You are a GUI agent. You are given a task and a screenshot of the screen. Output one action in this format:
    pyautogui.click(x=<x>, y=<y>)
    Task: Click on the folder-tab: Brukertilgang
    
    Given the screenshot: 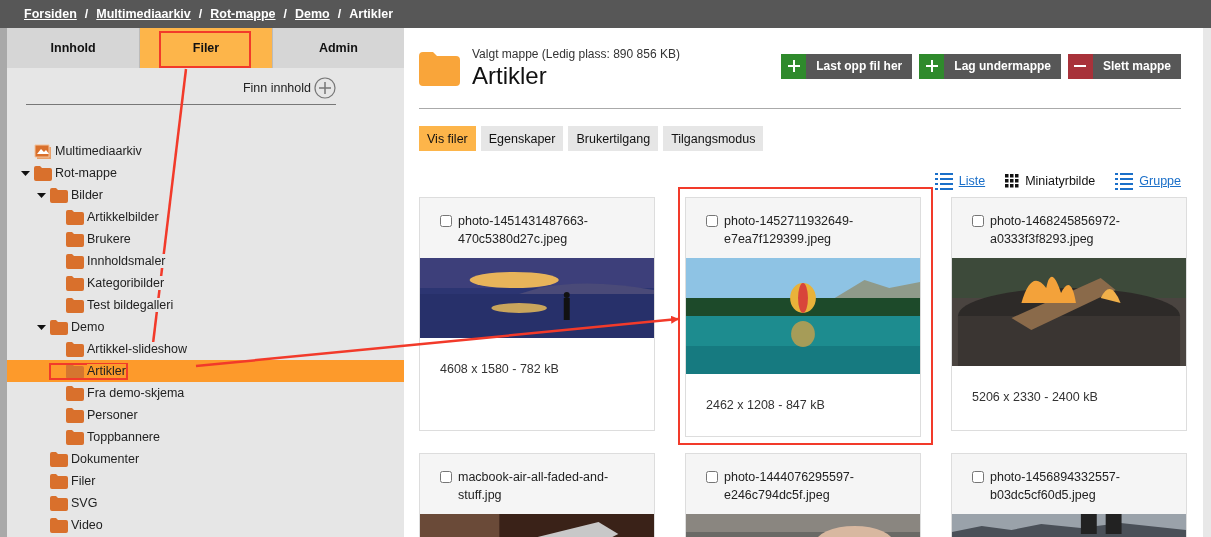 What is the action you would take?
    pyautogui.click(x=613, y=138)
    